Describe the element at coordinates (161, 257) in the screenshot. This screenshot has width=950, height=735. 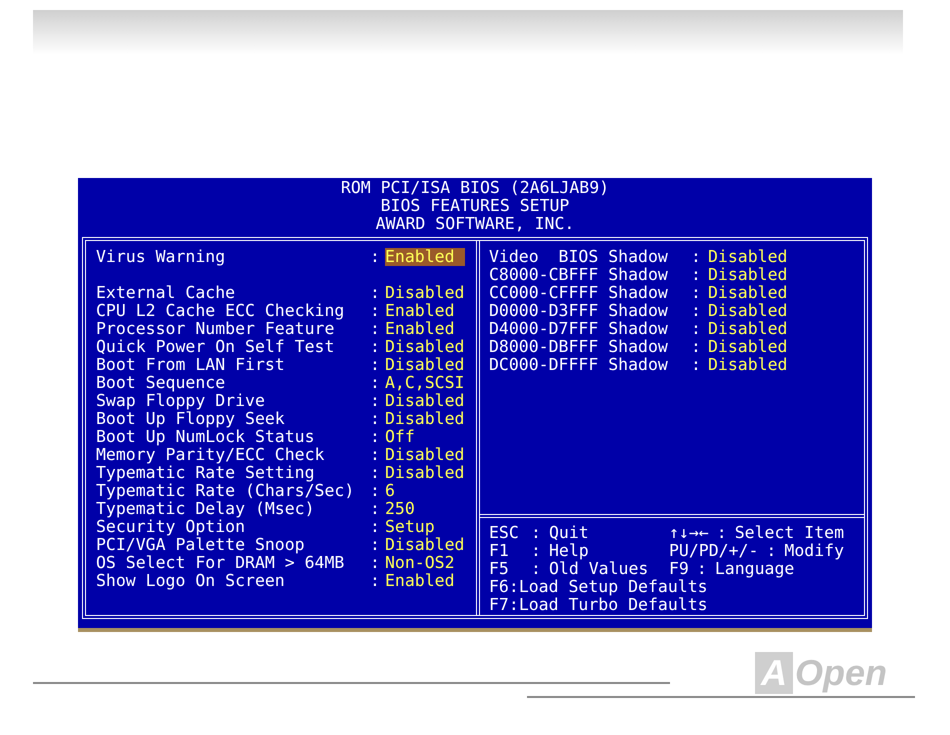
I see `setting-label: Virus Warning` at that location.